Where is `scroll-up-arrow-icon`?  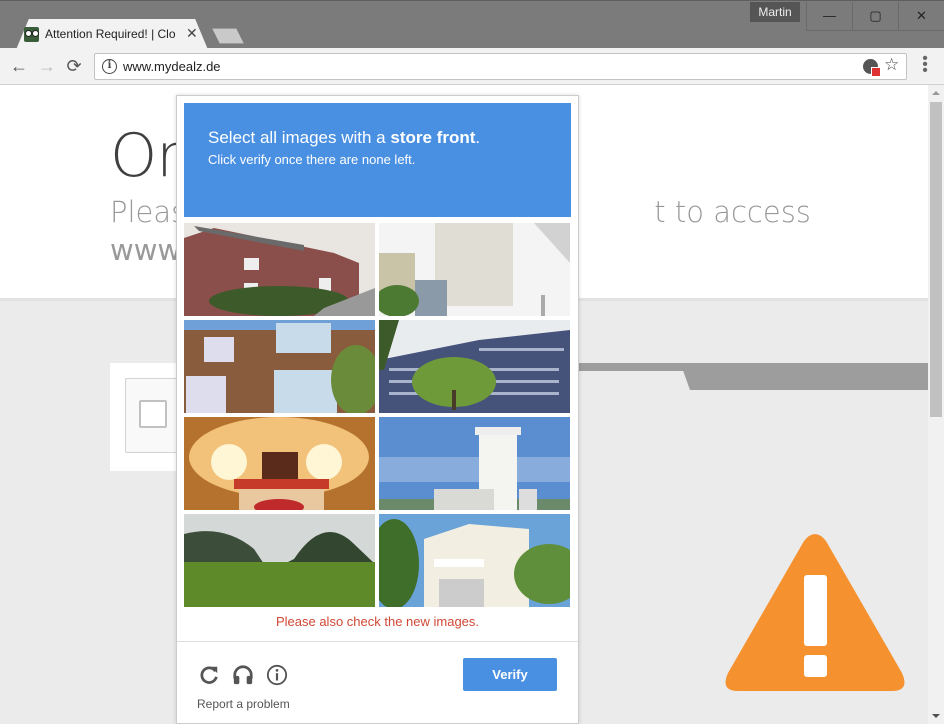
scroll-up-arrow-icon is located at coordinates (936, 93).